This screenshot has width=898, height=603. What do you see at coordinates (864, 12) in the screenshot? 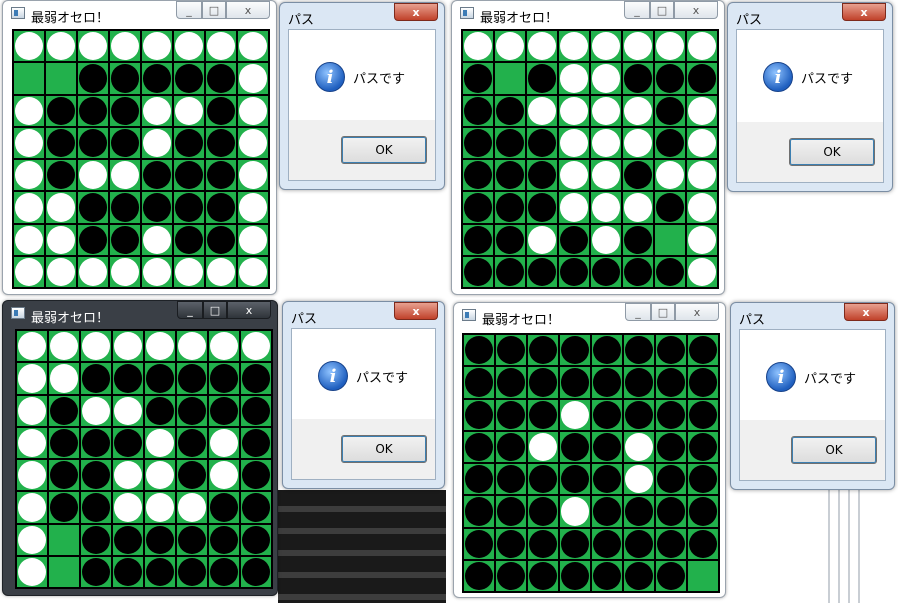
I see `dialog-close-button: x` at bounding box center [864, 12].